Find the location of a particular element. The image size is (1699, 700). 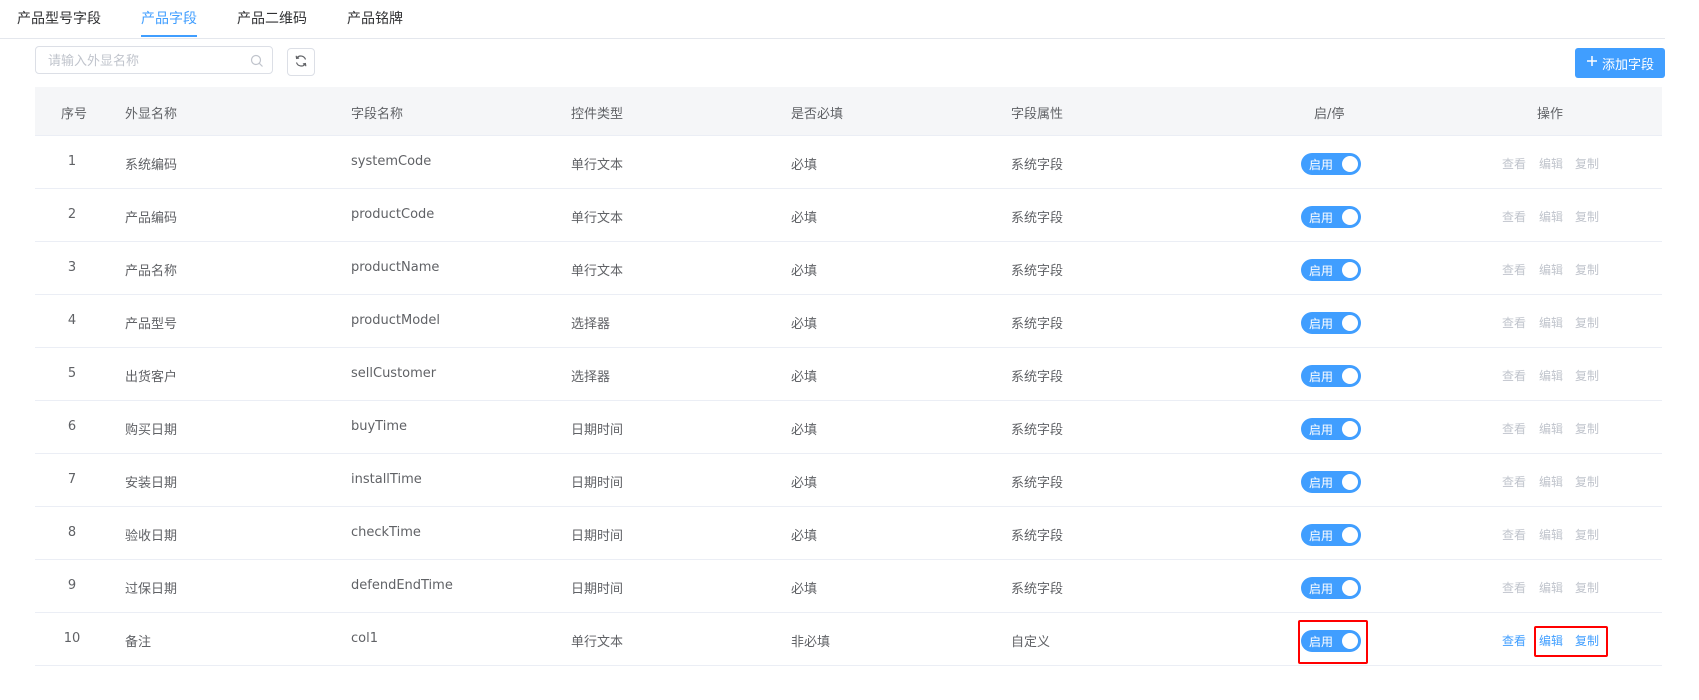

table-row: 9 过保日期 defendEndTime 日期时间 必填 系统字段 启用 查看 编辑 复制 is located at coordinates (848, 586).